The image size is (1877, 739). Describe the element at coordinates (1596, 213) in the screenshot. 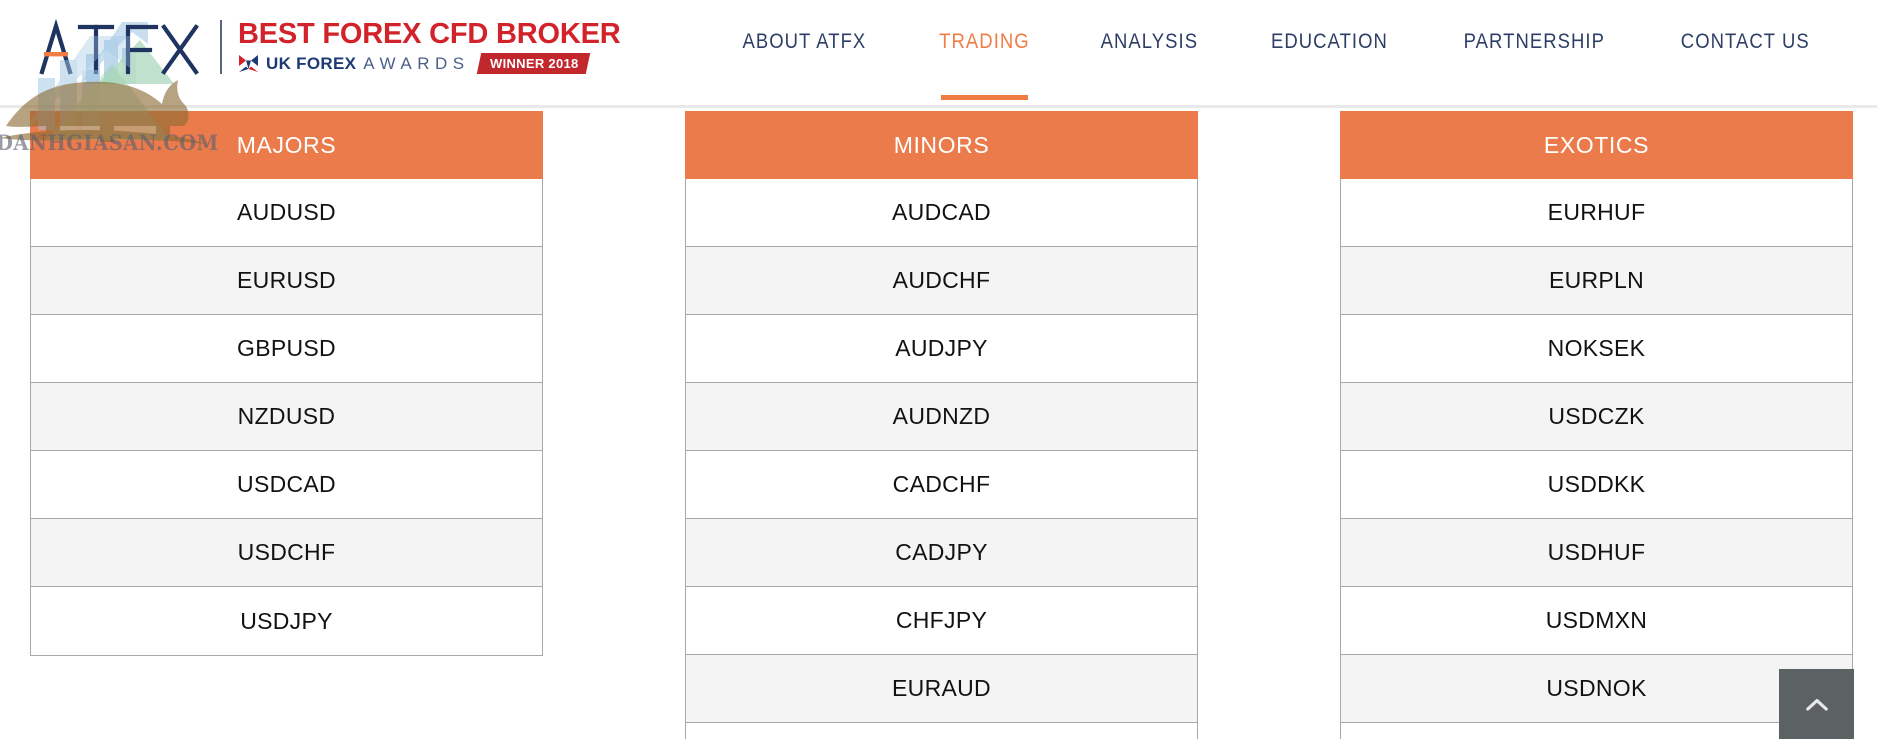

I see `table-row: EURHUF` at that location.